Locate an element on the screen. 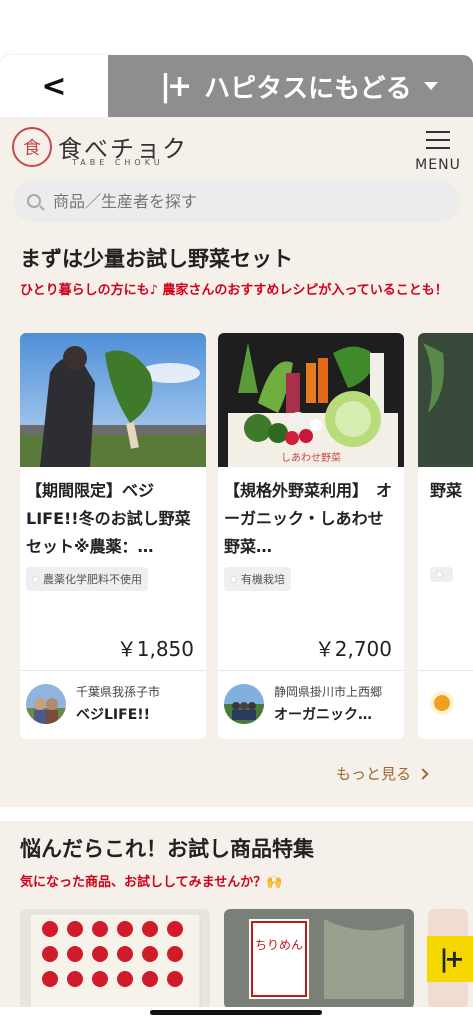 Image resolution: width=473 pixels, height=1024 pixels. svg-text: しあわせ野菜 is located at coordinates (311, 458).